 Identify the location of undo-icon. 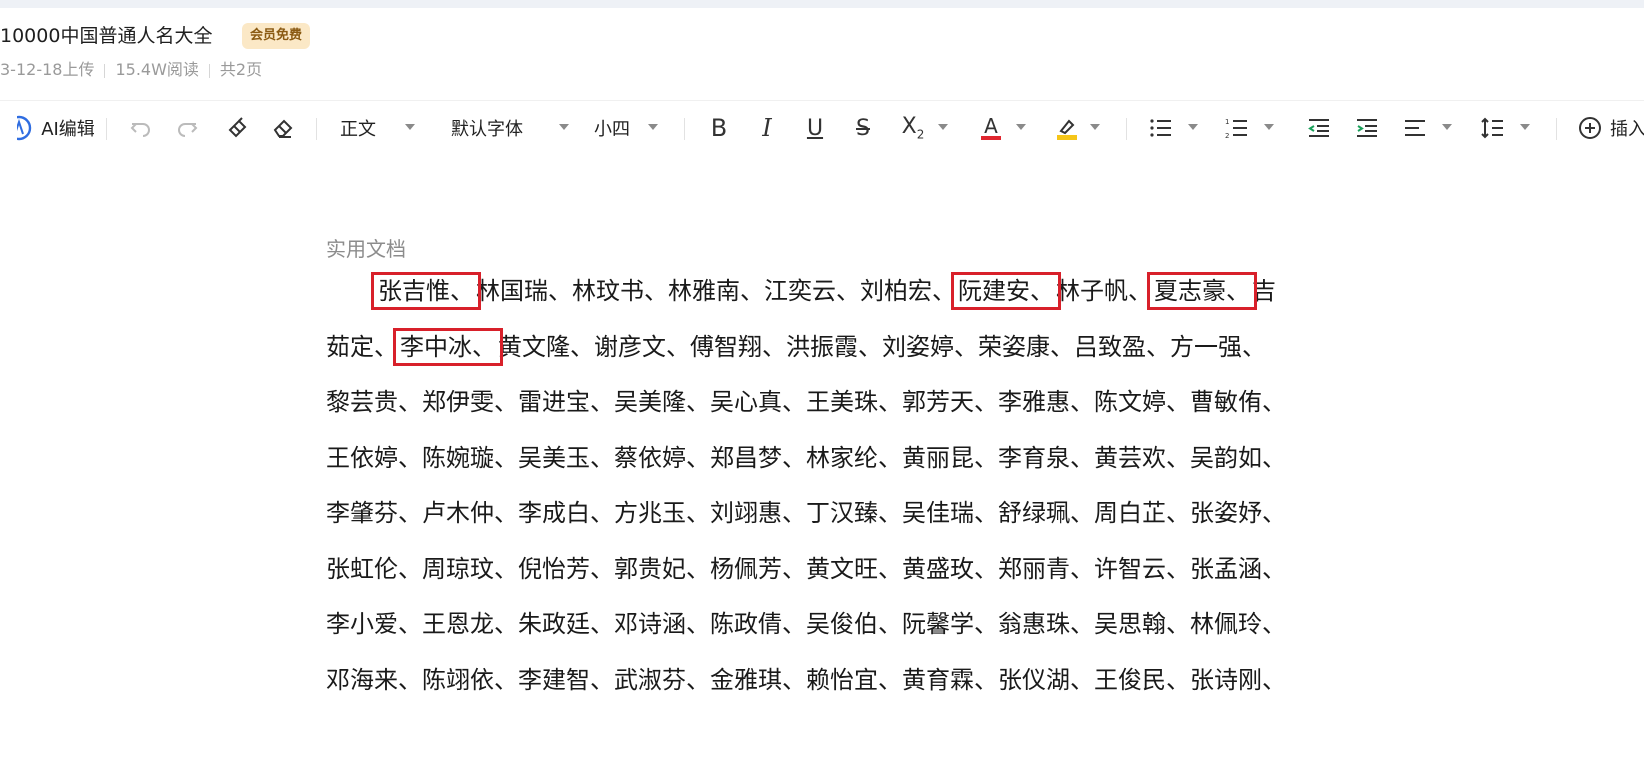
(141, 128).